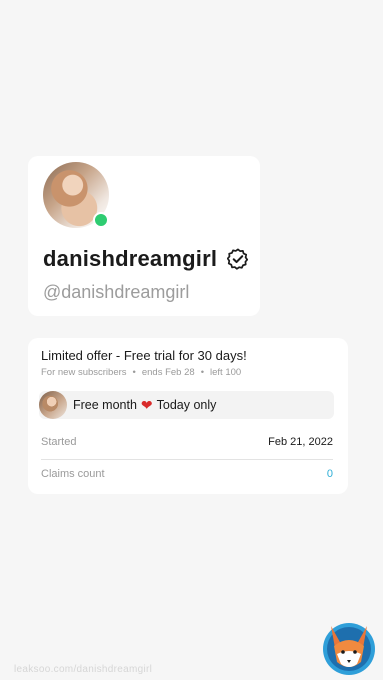  Describe the element at coordinates (101, 220) in the screenshot. I see `online-status-indicator` at that location.